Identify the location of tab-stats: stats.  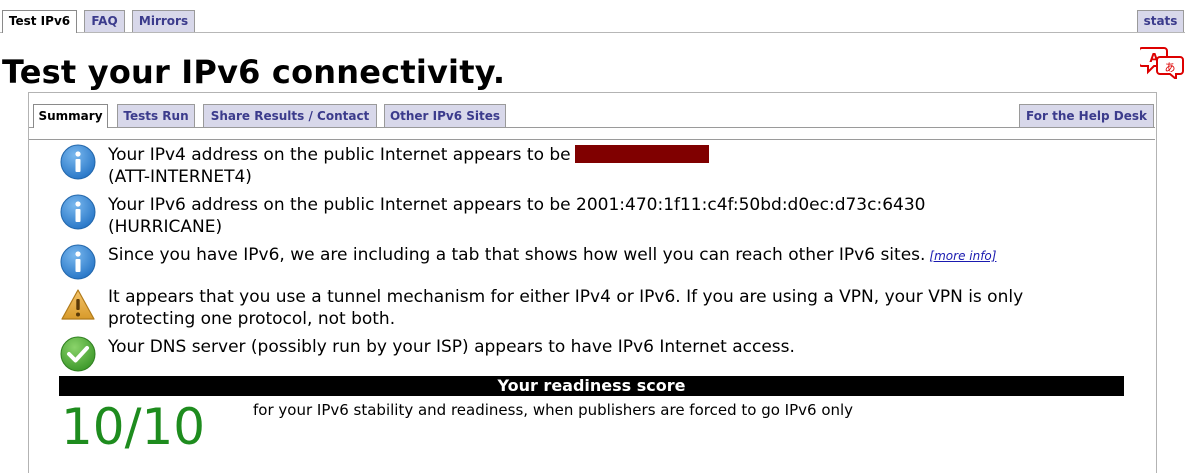
(1160, 21).